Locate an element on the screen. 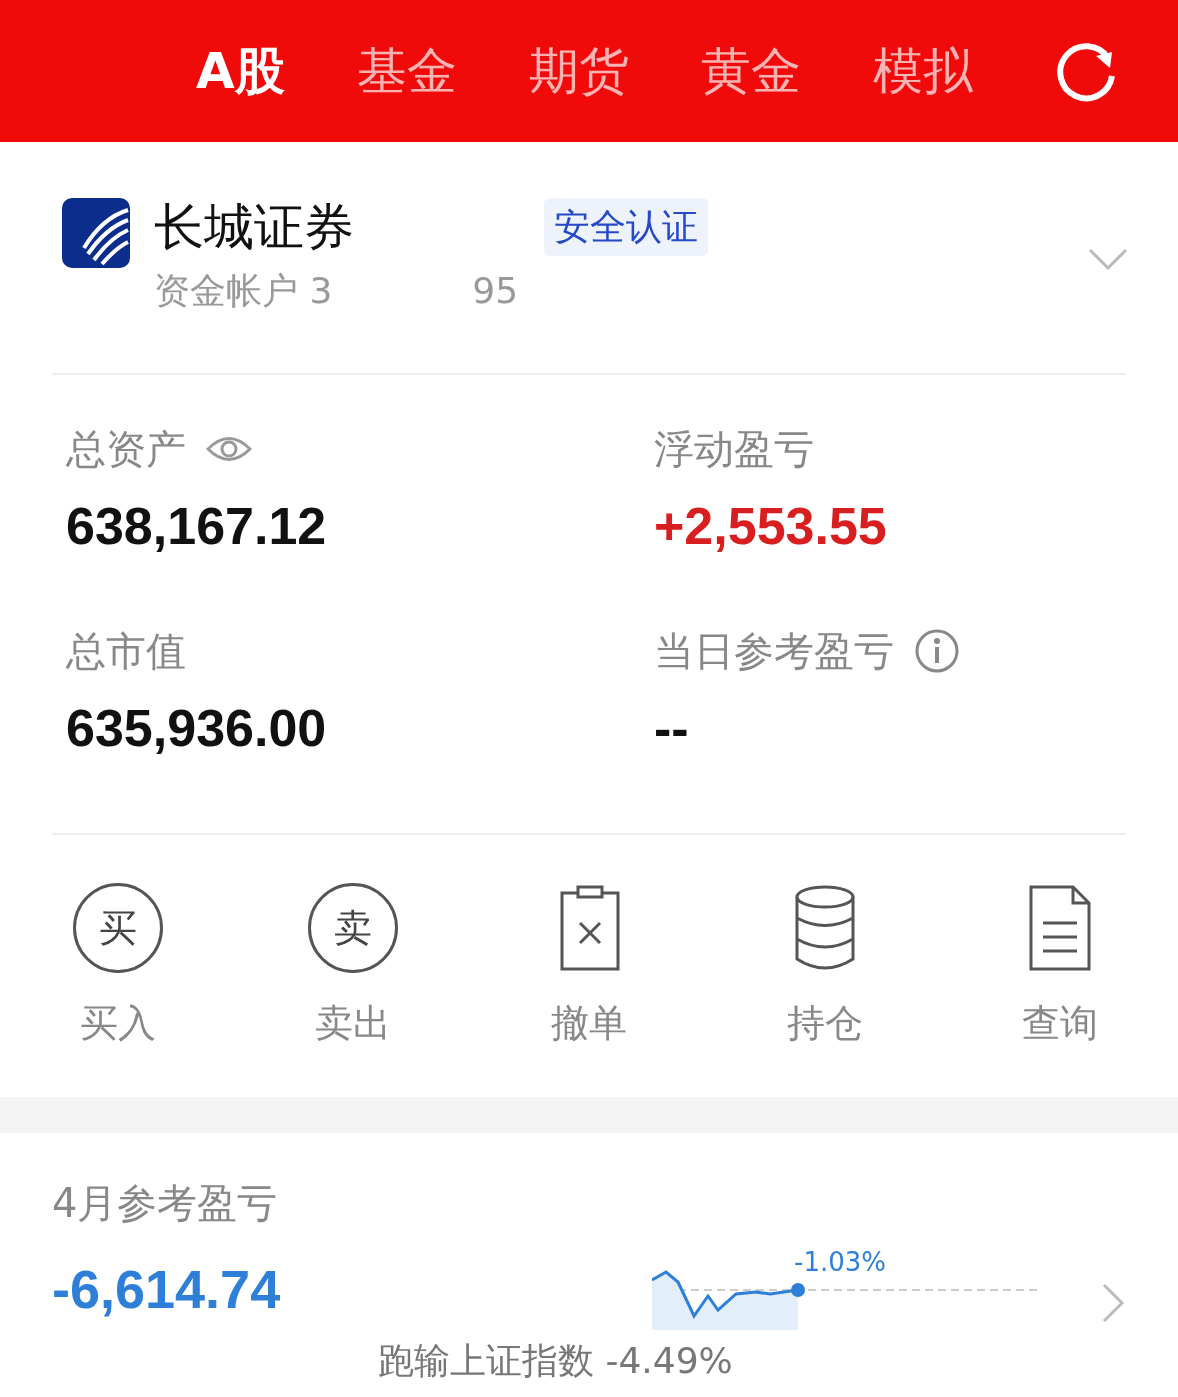  action-icon: 卖 is located at coordinates (353, 928).